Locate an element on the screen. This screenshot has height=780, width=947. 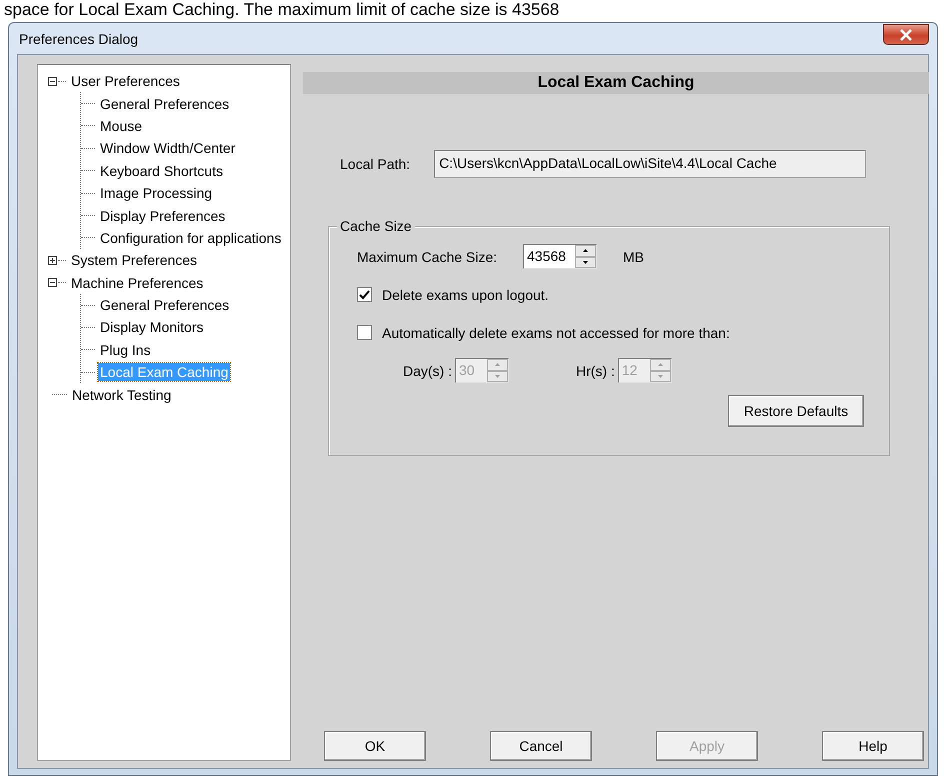
field-label: Day(s) : is located at coordinates (427, 370).